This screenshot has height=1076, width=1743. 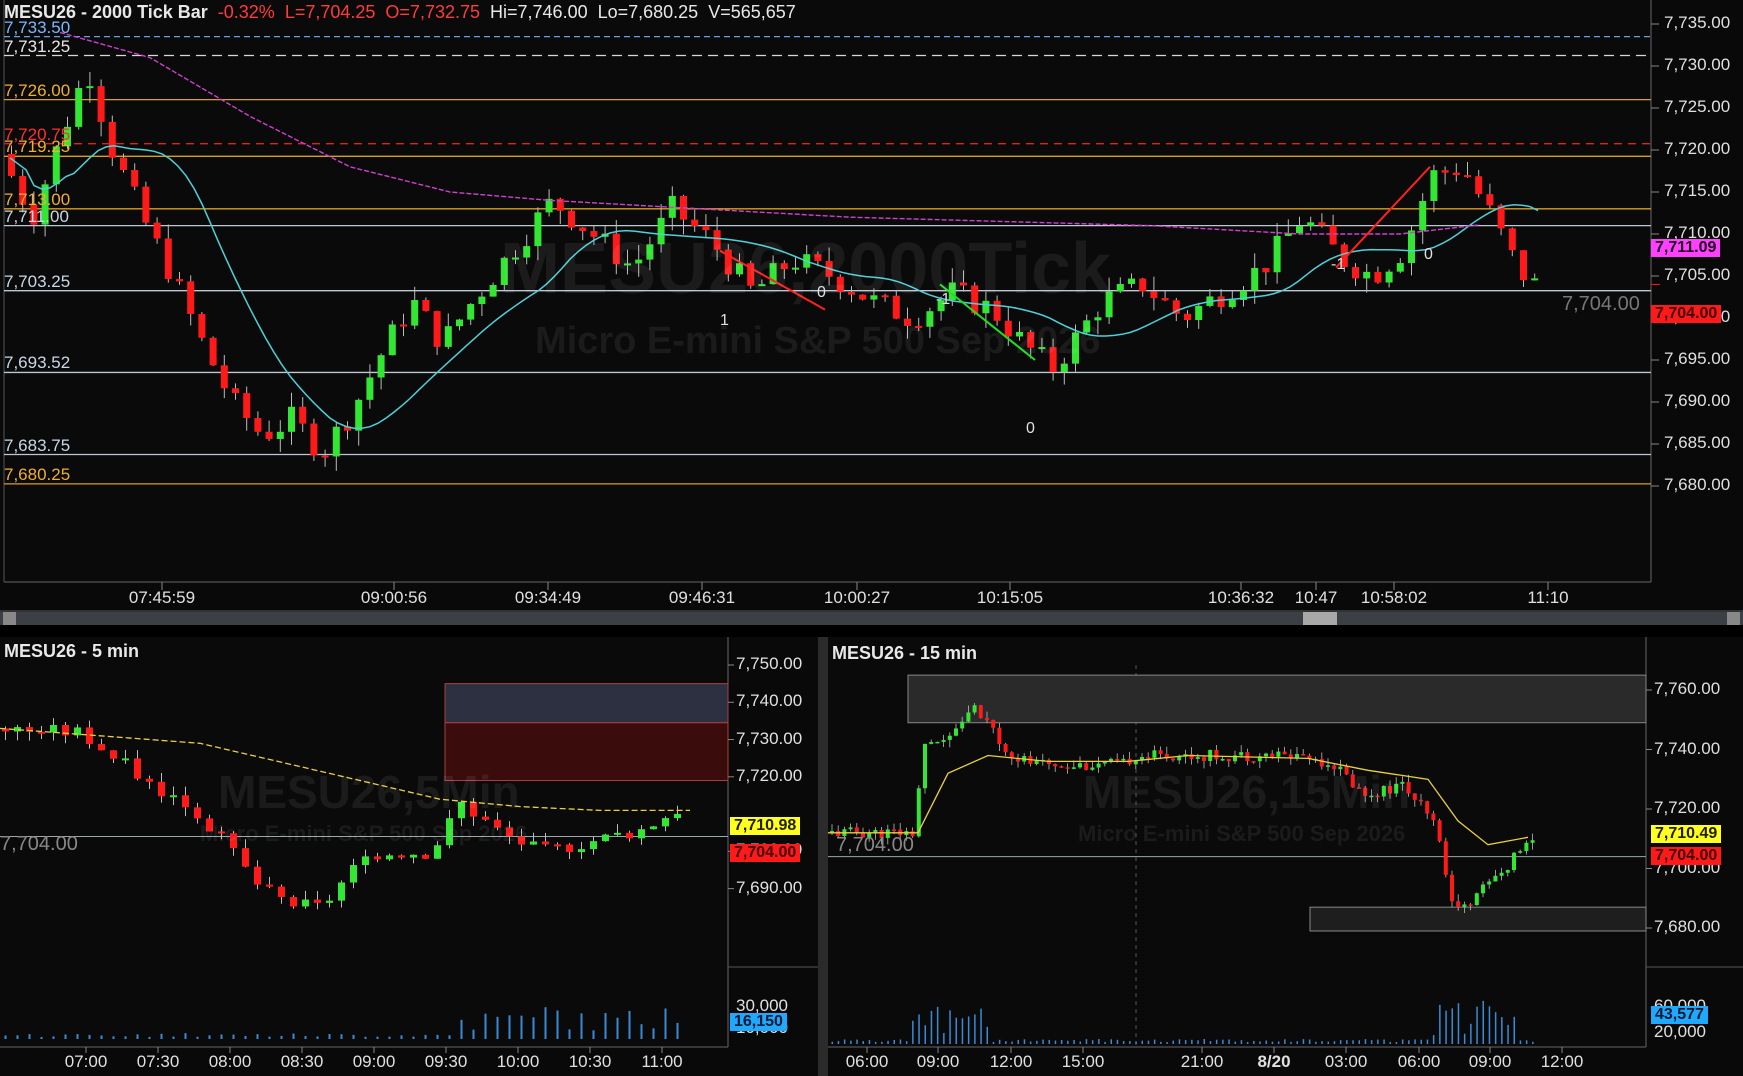 I want to click on scrollbar-left-arrow, so click(x=9, y=618).